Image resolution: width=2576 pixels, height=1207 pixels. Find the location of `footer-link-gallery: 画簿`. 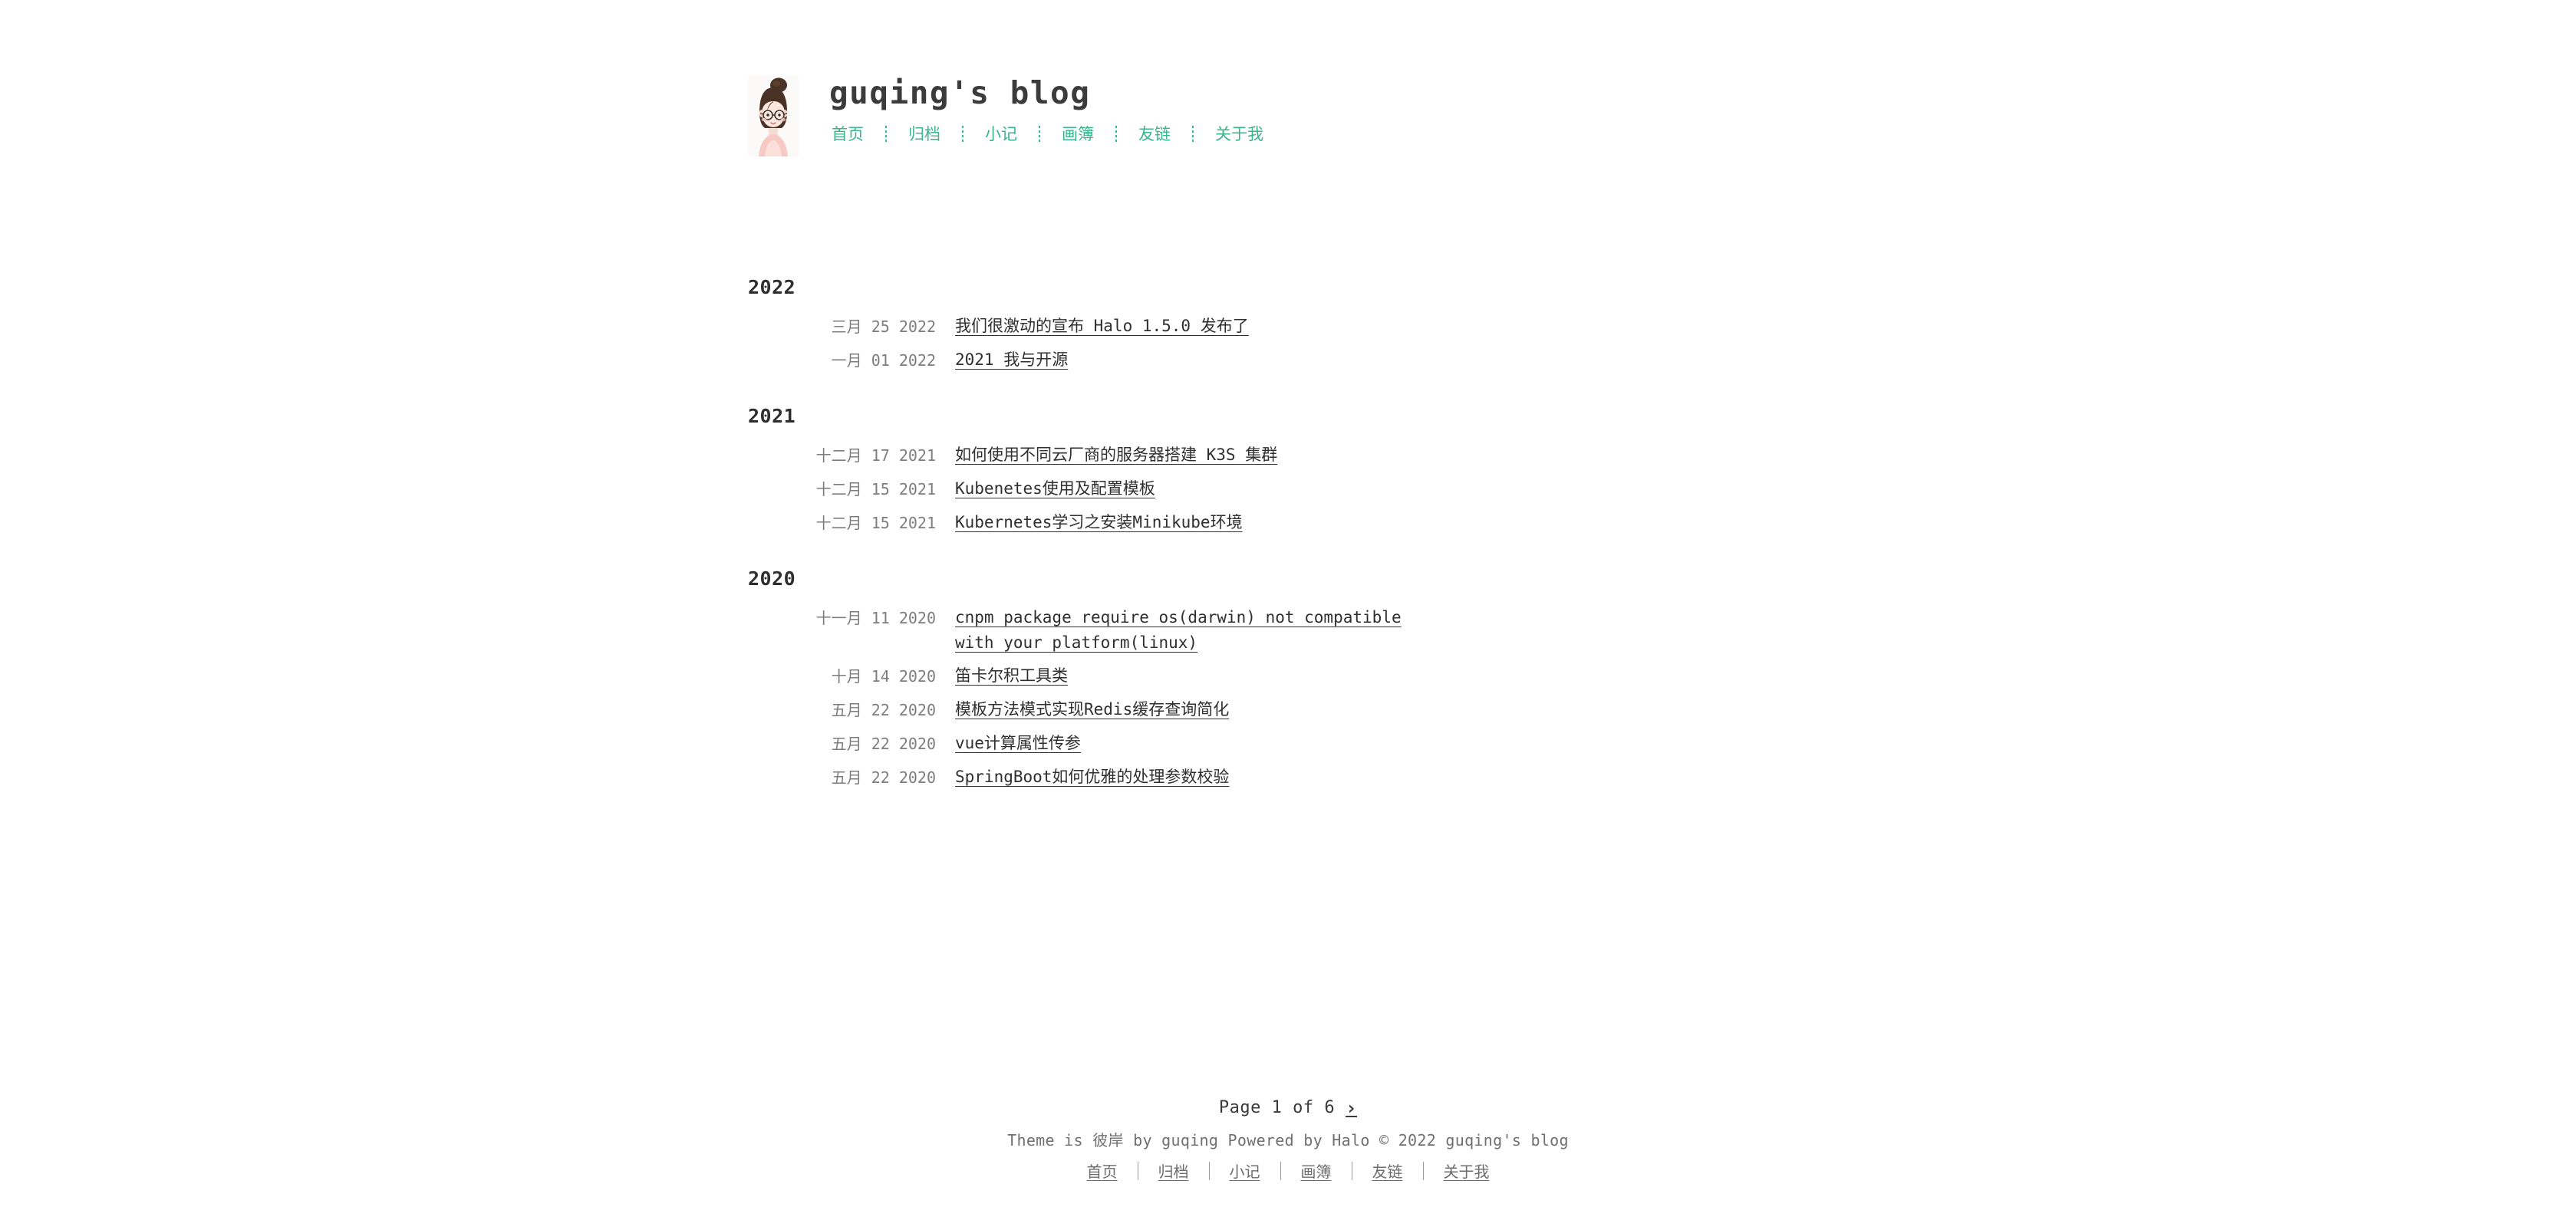

footer-link-gallery: 画簿 is located at coordinates (1316, 1170).